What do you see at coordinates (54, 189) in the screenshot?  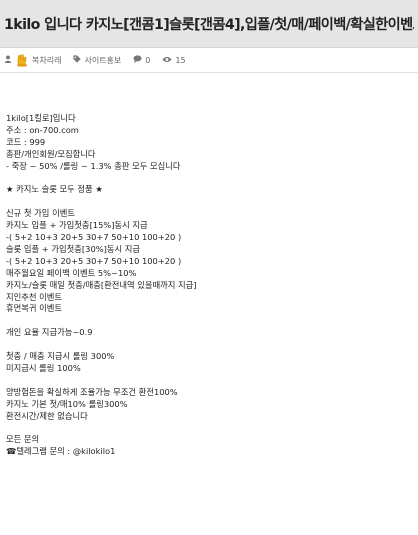 I see `body-line: ★ 카지노 슬롯 모두 정품 ★` at bounding box center [54, 189].